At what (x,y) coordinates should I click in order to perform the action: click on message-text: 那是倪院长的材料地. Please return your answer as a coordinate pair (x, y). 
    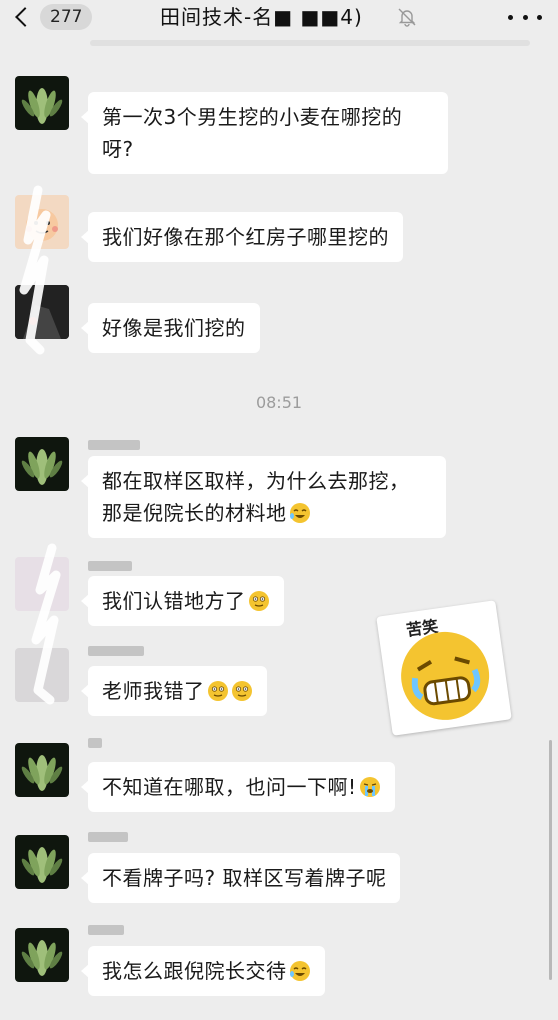
    Looking at the image, I should click on (194, 513).